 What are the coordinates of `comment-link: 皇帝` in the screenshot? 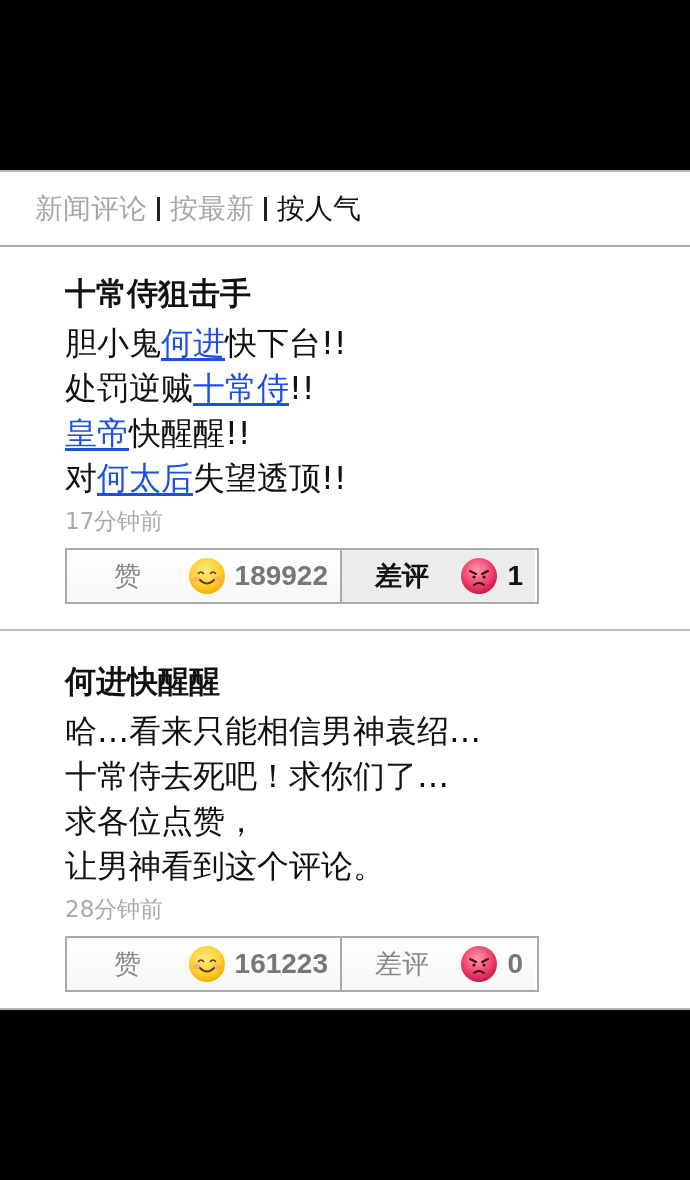 It's located at (97, 433).